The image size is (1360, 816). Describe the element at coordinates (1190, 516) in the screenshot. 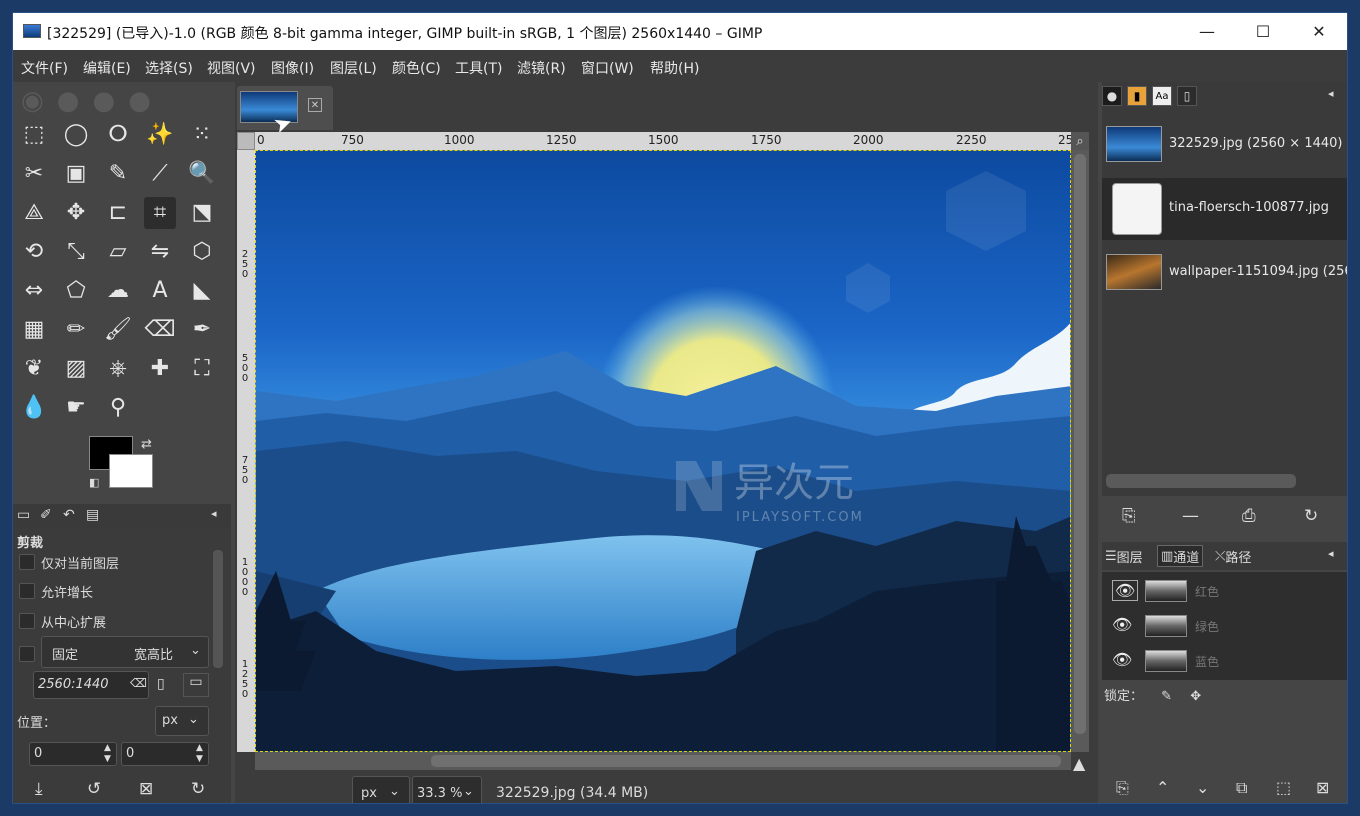

I see `remove-icon: —` at that location.